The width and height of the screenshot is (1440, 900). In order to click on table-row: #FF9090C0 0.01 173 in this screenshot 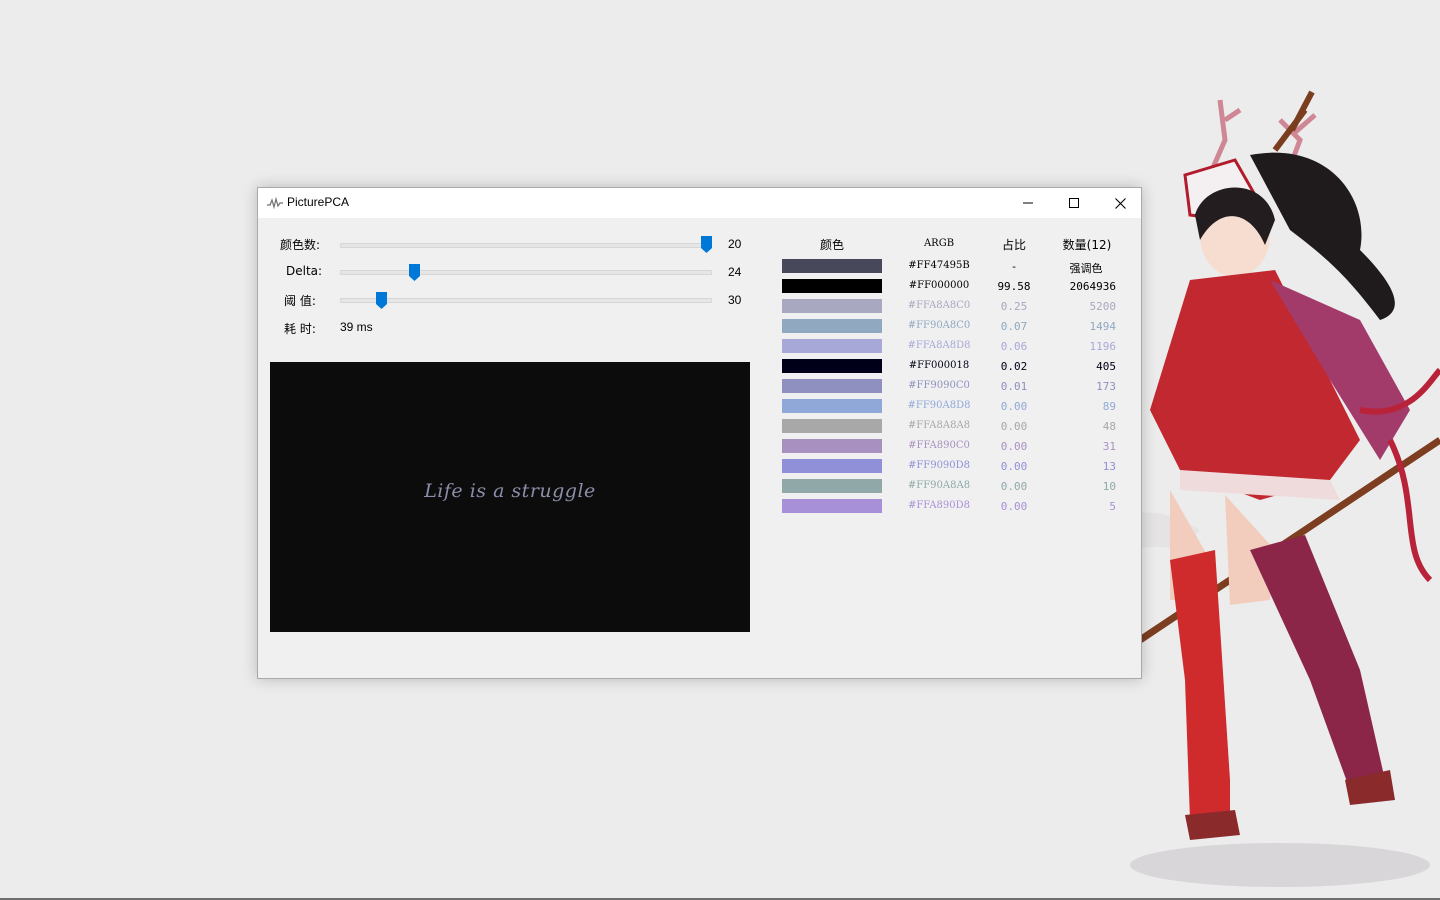, I will do `click(954, 388)`.